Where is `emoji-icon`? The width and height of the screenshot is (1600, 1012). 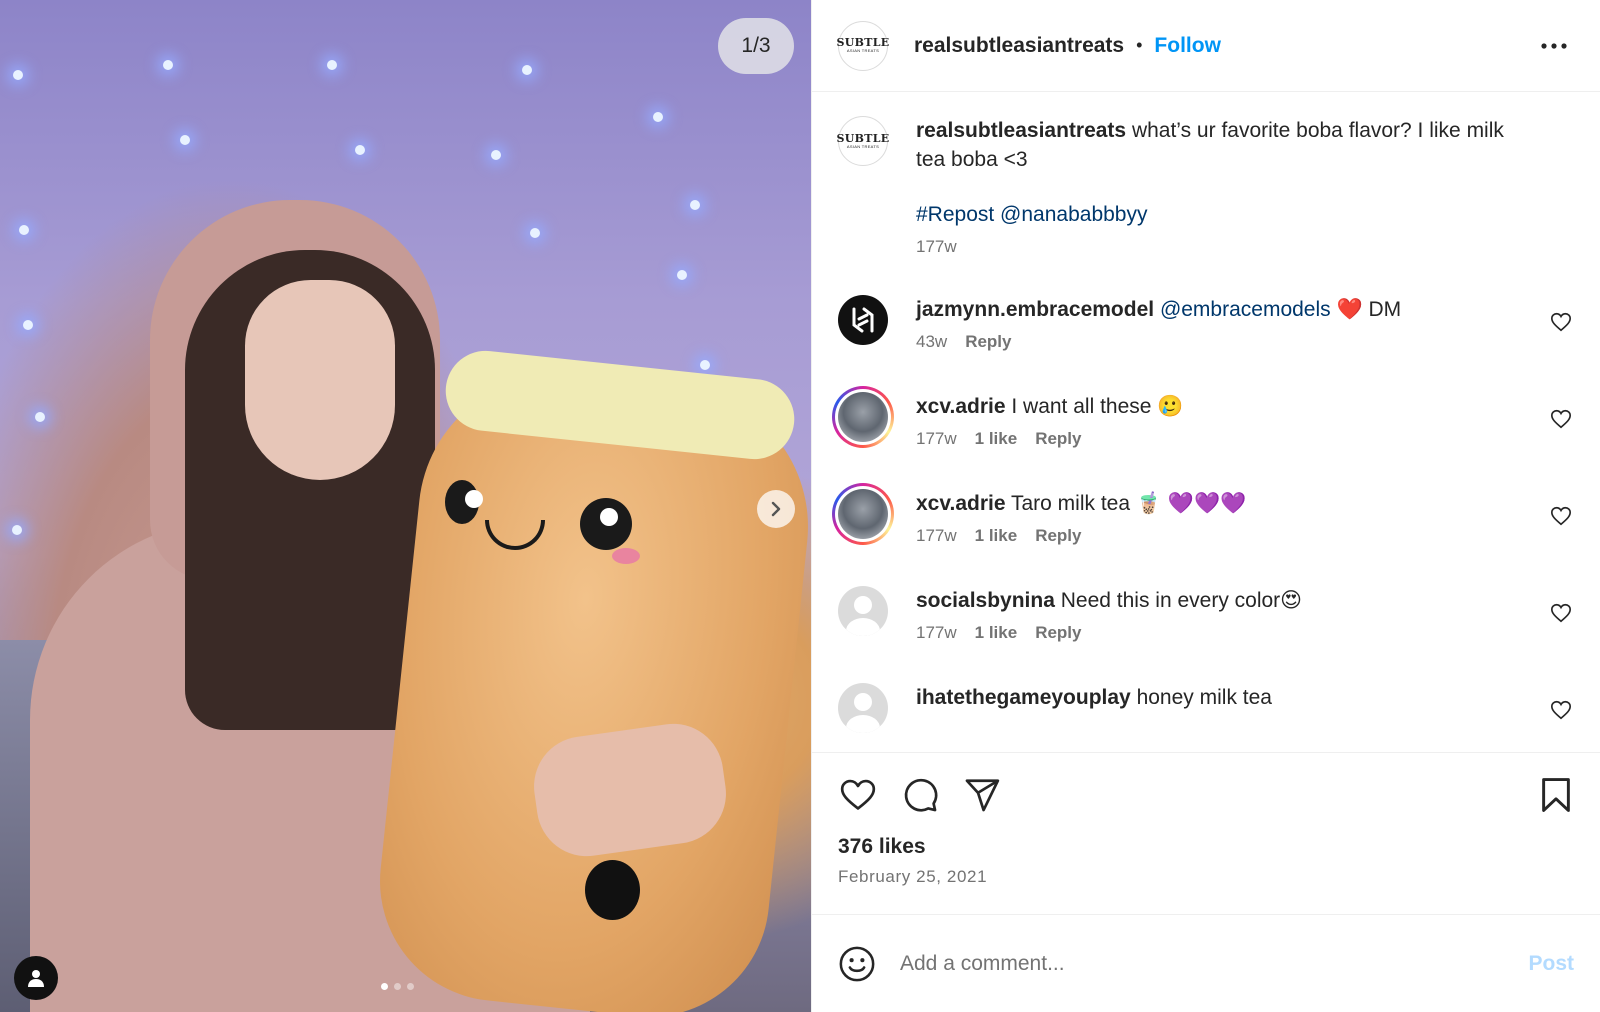
emoji-icon is located at coordinates (857, 964).